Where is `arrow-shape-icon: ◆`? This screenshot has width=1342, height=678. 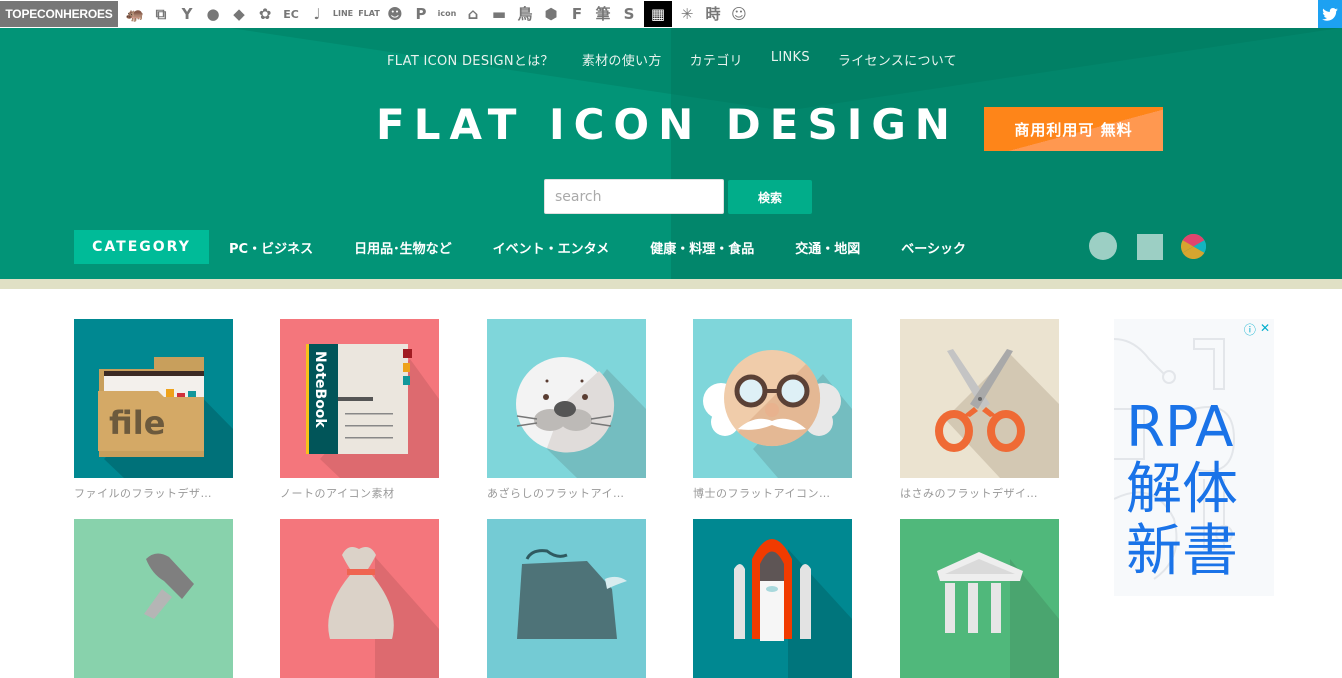
arrow-shape-icon: ◆ is located at coordinates (239, 14).